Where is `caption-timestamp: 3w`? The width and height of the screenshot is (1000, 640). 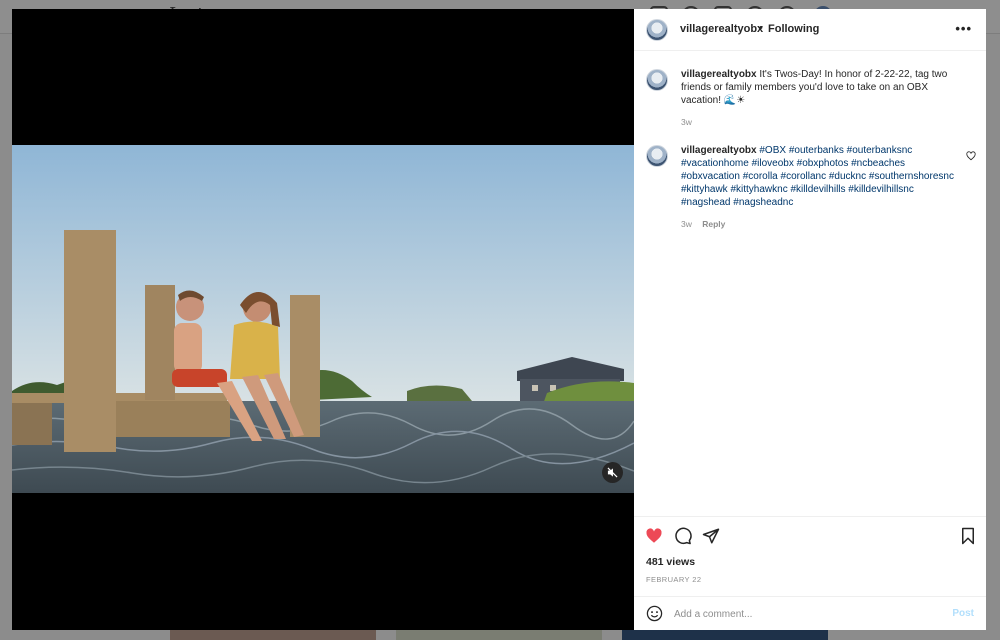
caption-timestamp: 3w is located at coordinates (686, 122).